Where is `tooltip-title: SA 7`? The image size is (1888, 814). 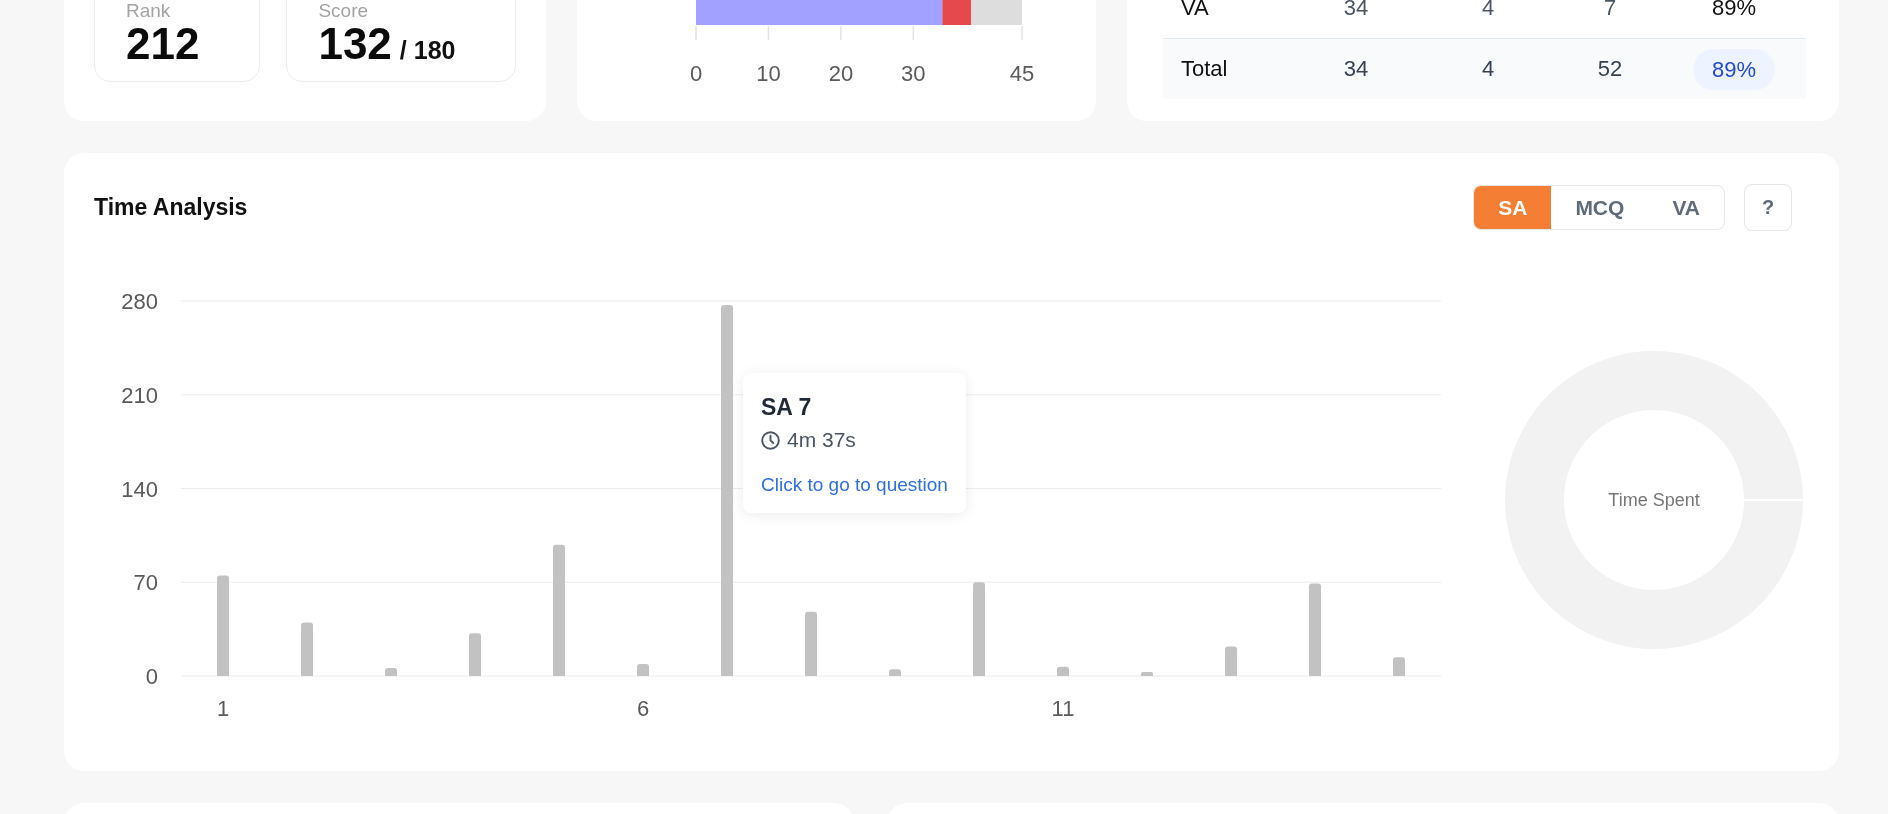 tooltip-title: SA 7 is located at coordinates (786, 407).